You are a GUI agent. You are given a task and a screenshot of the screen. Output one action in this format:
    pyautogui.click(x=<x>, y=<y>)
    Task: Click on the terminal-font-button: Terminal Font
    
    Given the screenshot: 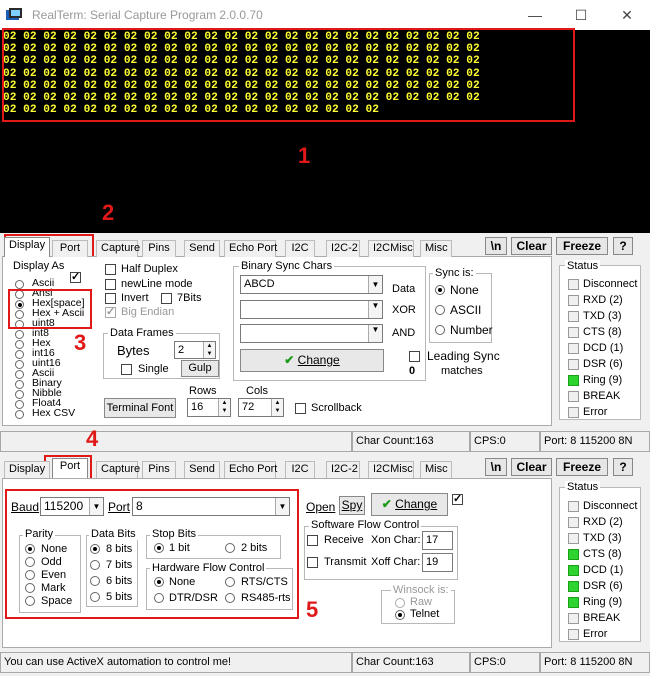 What is the action you would take?
    pyautogui.click(x=140, y=408)
    